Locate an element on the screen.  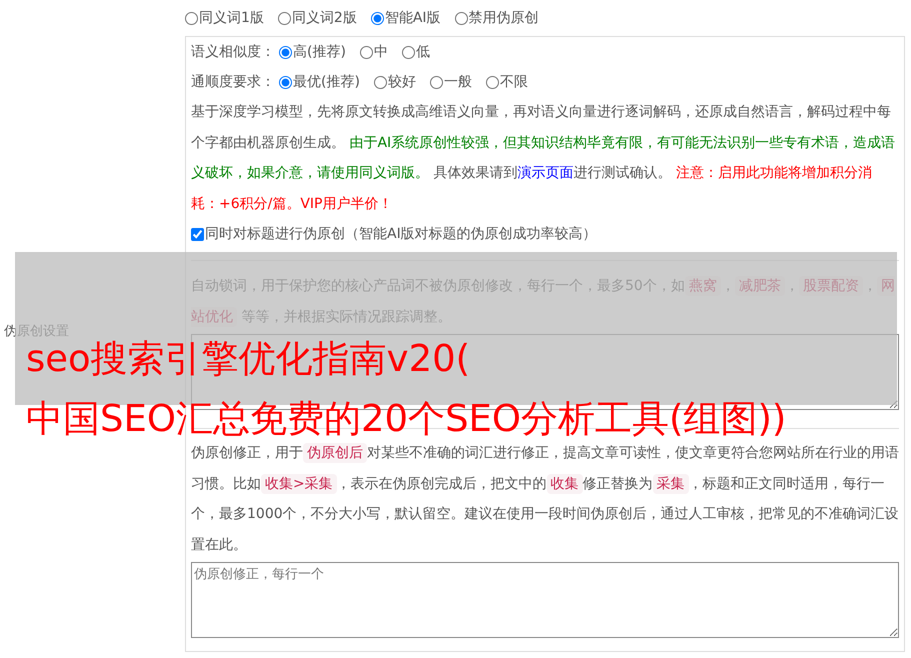
radio-label: 同义词2版 is located at coordinates (324, 18).